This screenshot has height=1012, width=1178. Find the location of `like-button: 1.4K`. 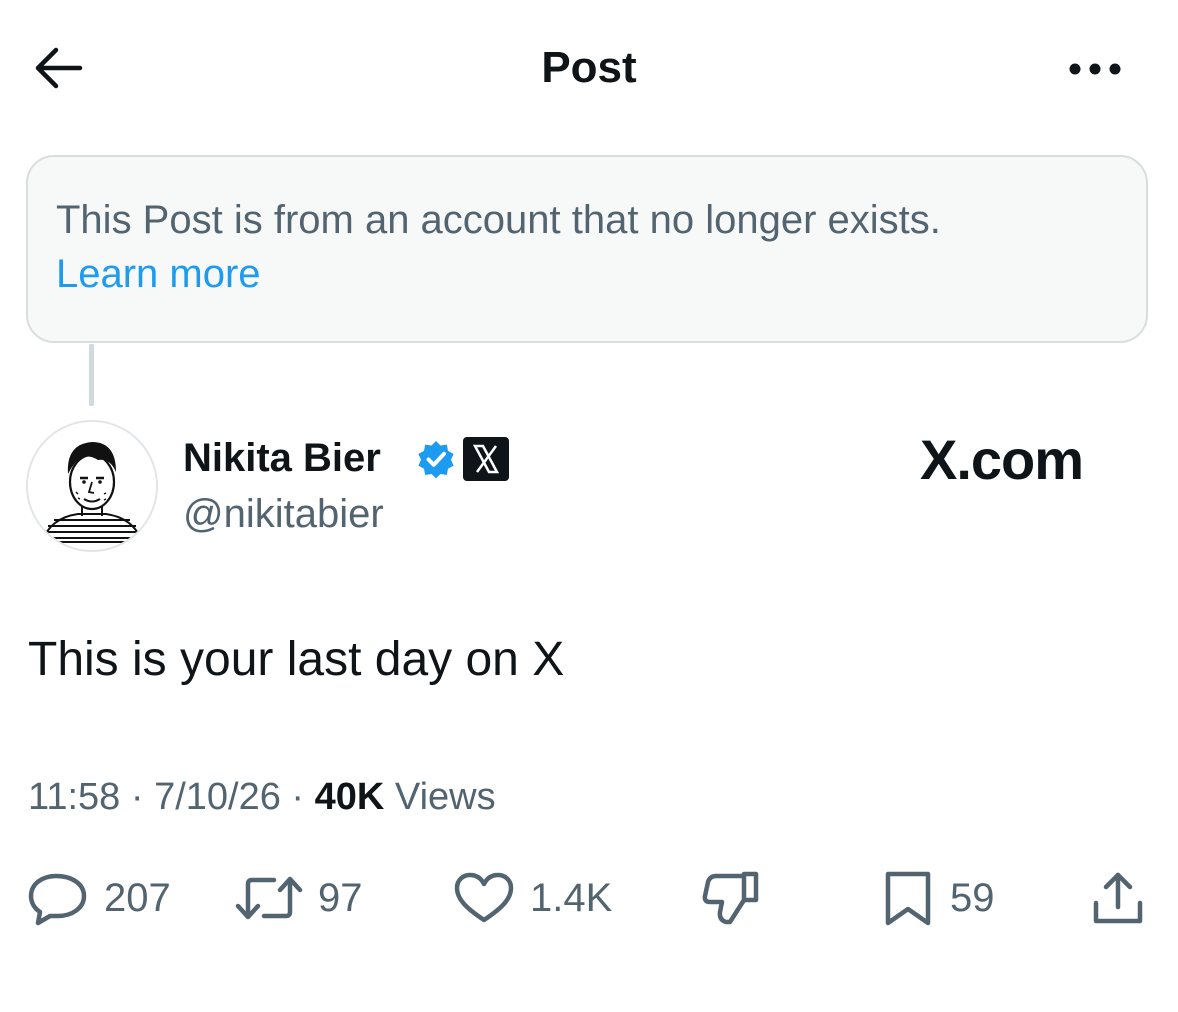

like-button: 1.4K is located at coordinates (532, 898).